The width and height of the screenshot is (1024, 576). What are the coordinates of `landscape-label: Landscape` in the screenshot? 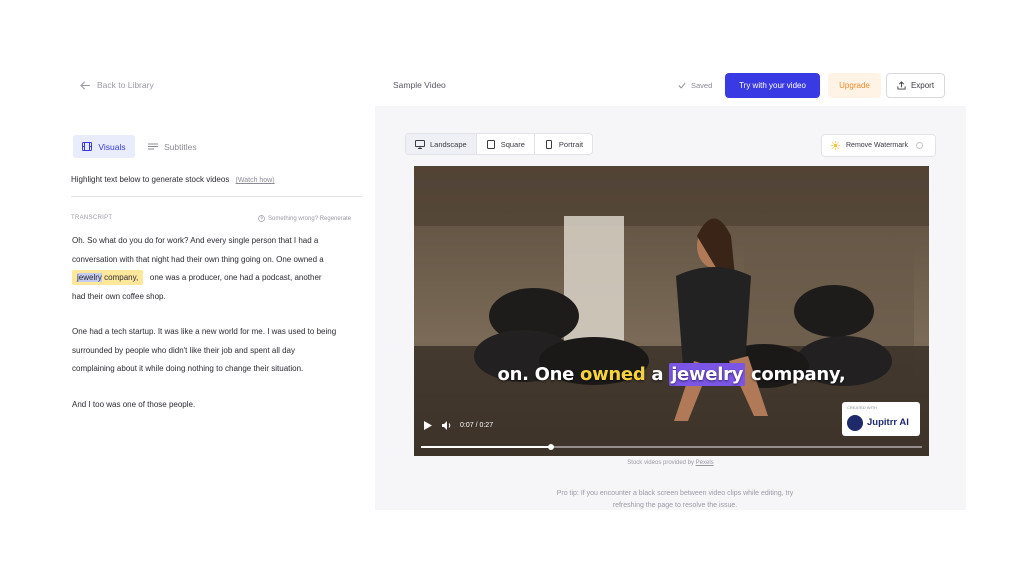 It's located at (448, 144).